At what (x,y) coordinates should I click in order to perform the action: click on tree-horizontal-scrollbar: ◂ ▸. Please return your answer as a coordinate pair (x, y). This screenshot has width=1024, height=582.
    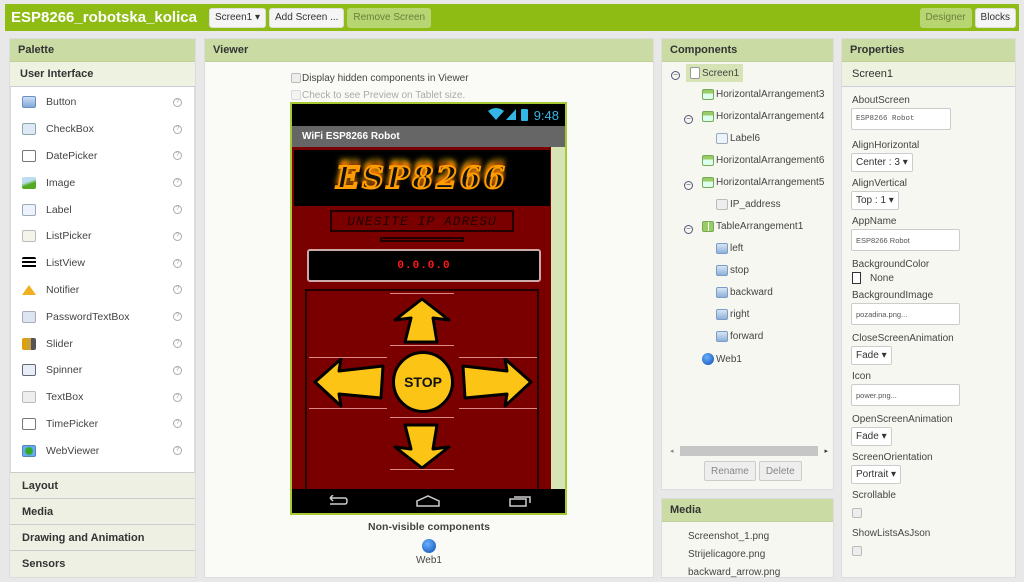
    Looking at the image, I should click on (749, 450).